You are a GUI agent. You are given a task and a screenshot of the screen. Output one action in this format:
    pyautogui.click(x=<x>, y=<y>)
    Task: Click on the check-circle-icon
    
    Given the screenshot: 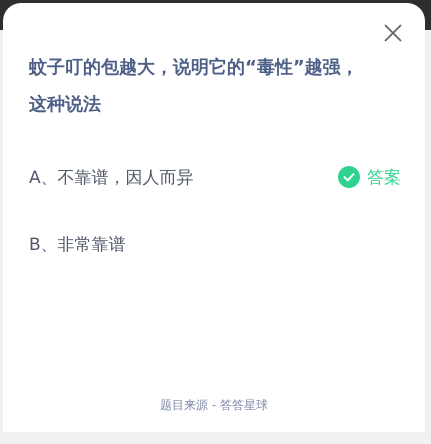 What is the action you would take?
    pyautogui.click(x=349, y=177)
    